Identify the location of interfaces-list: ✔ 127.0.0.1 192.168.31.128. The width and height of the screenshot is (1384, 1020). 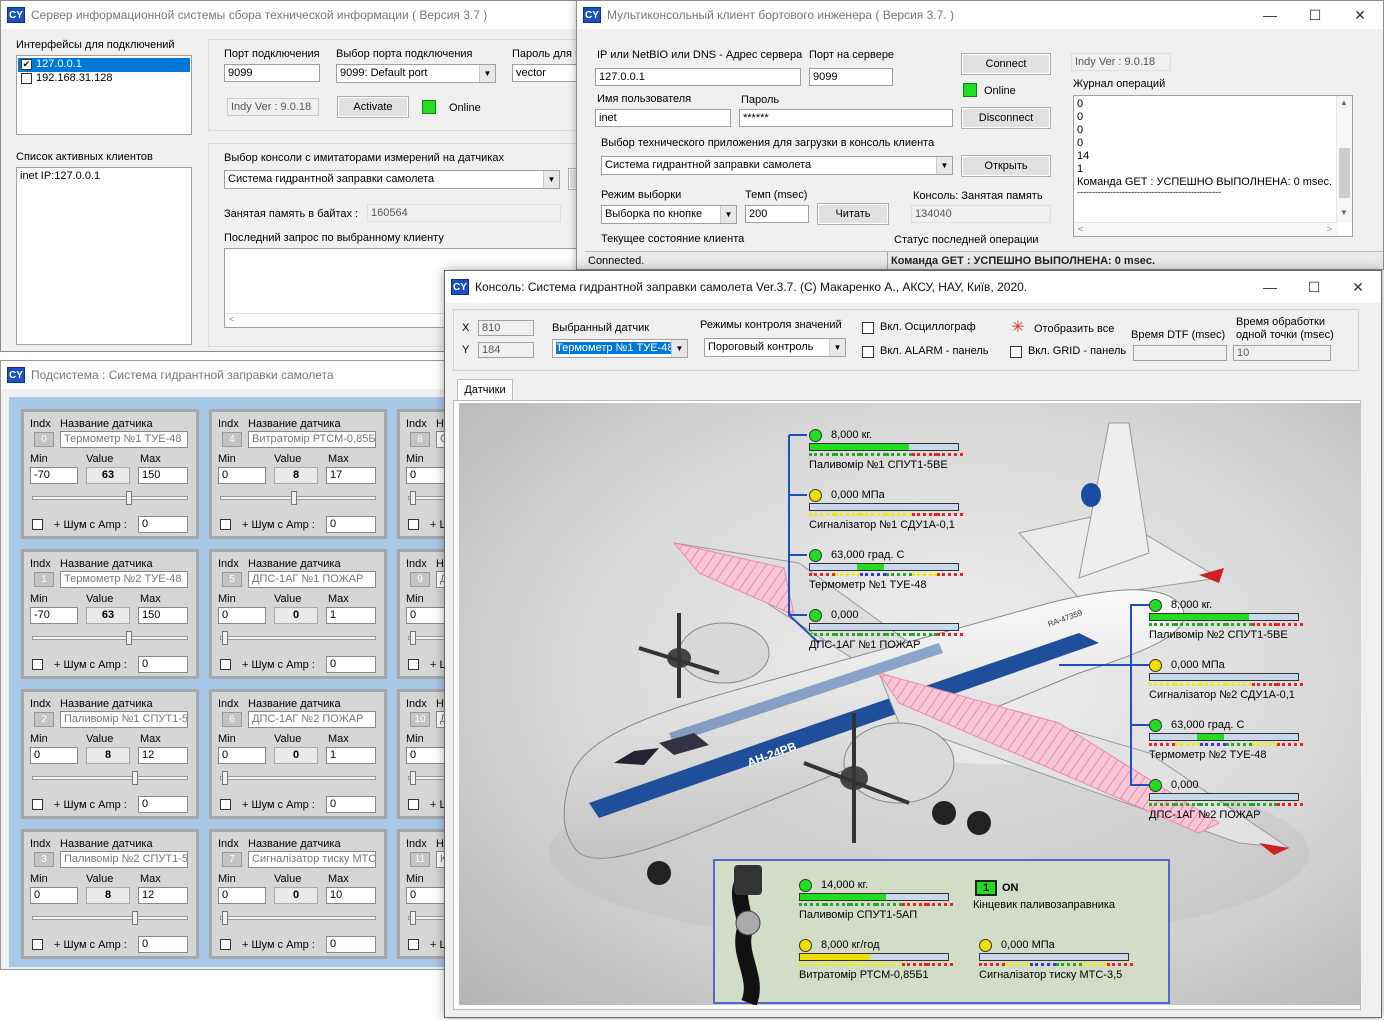
(104, 95).